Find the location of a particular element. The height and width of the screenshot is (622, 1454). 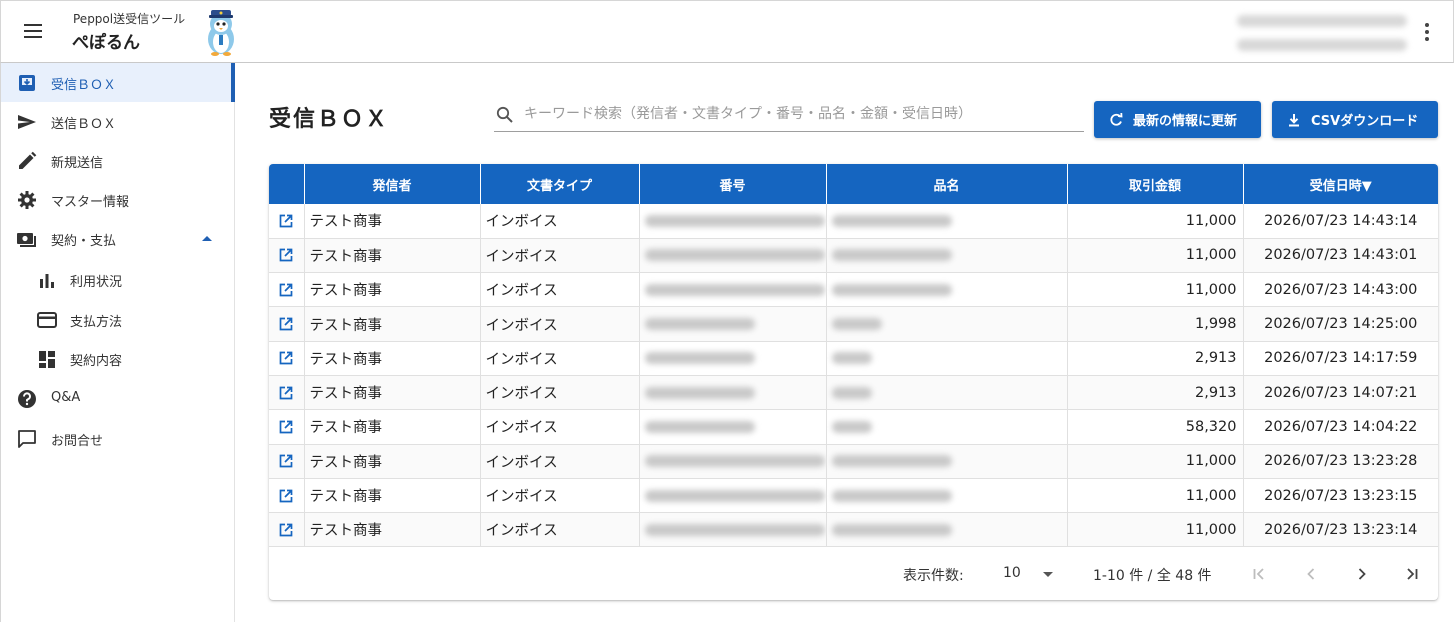

column-header-doc-type: 文書タイプ is located at coordinates (560, 184).